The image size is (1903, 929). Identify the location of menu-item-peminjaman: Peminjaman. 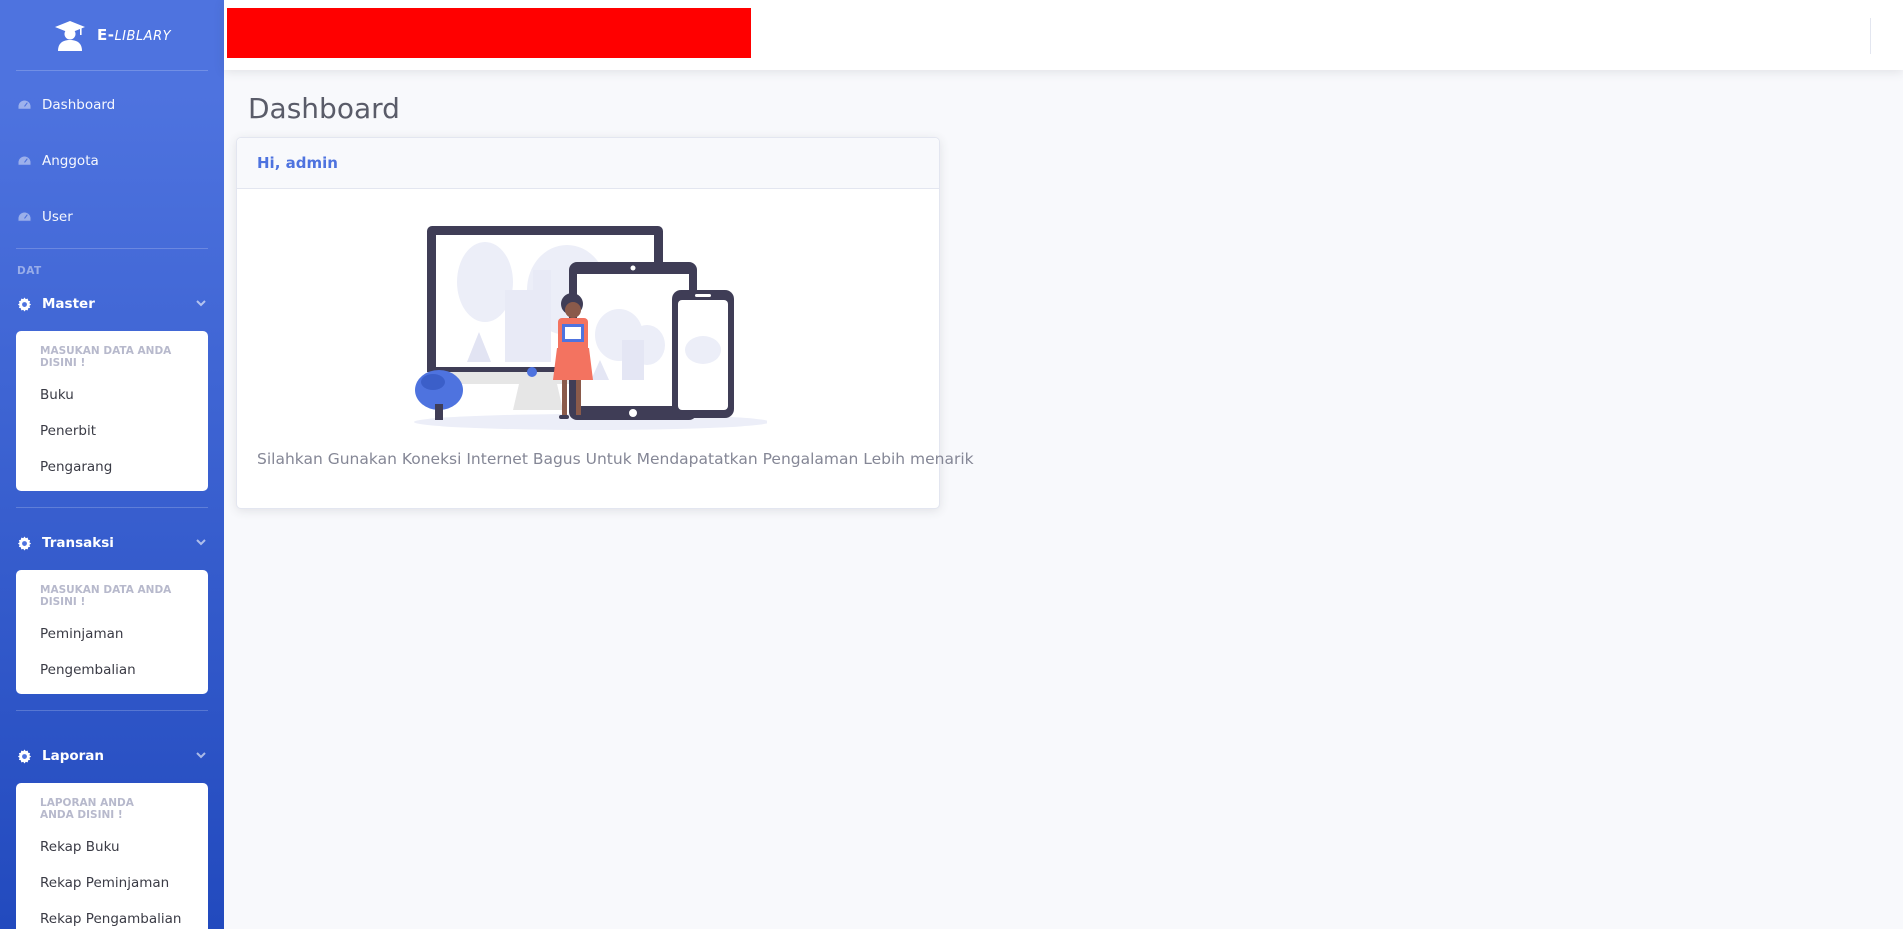
(112, 634).